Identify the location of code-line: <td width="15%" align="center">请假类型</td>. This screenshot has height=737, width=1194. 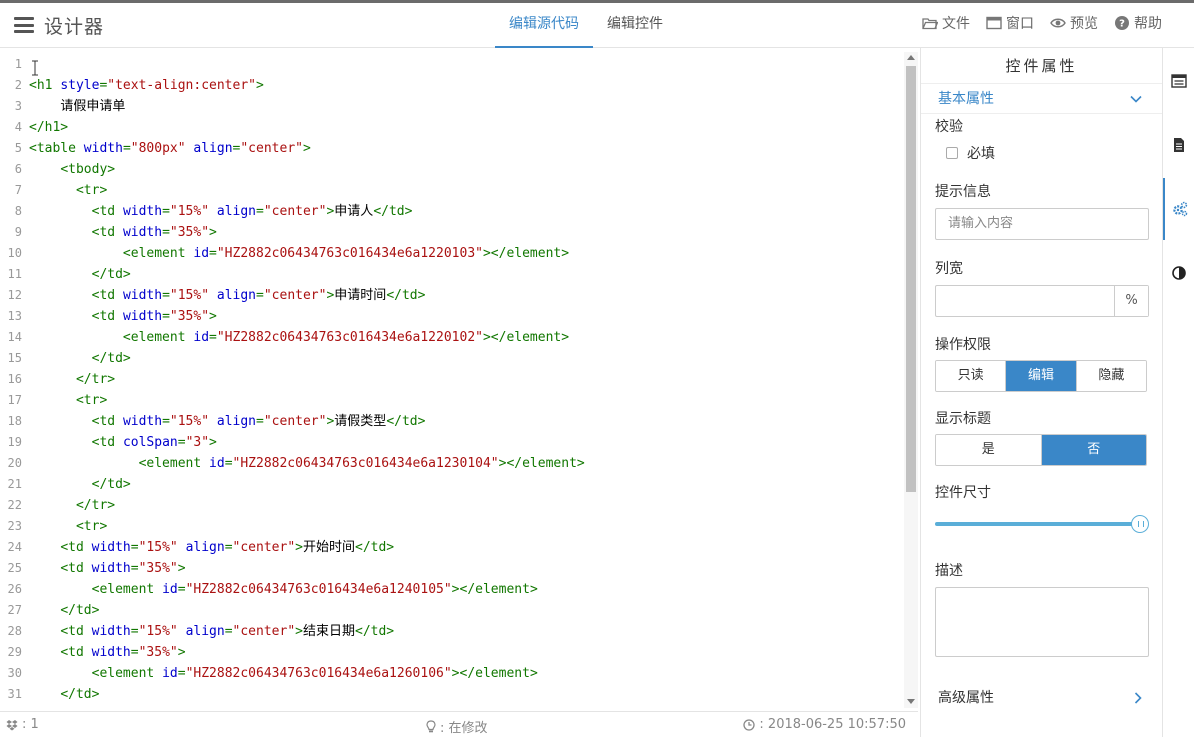
(466, 421).